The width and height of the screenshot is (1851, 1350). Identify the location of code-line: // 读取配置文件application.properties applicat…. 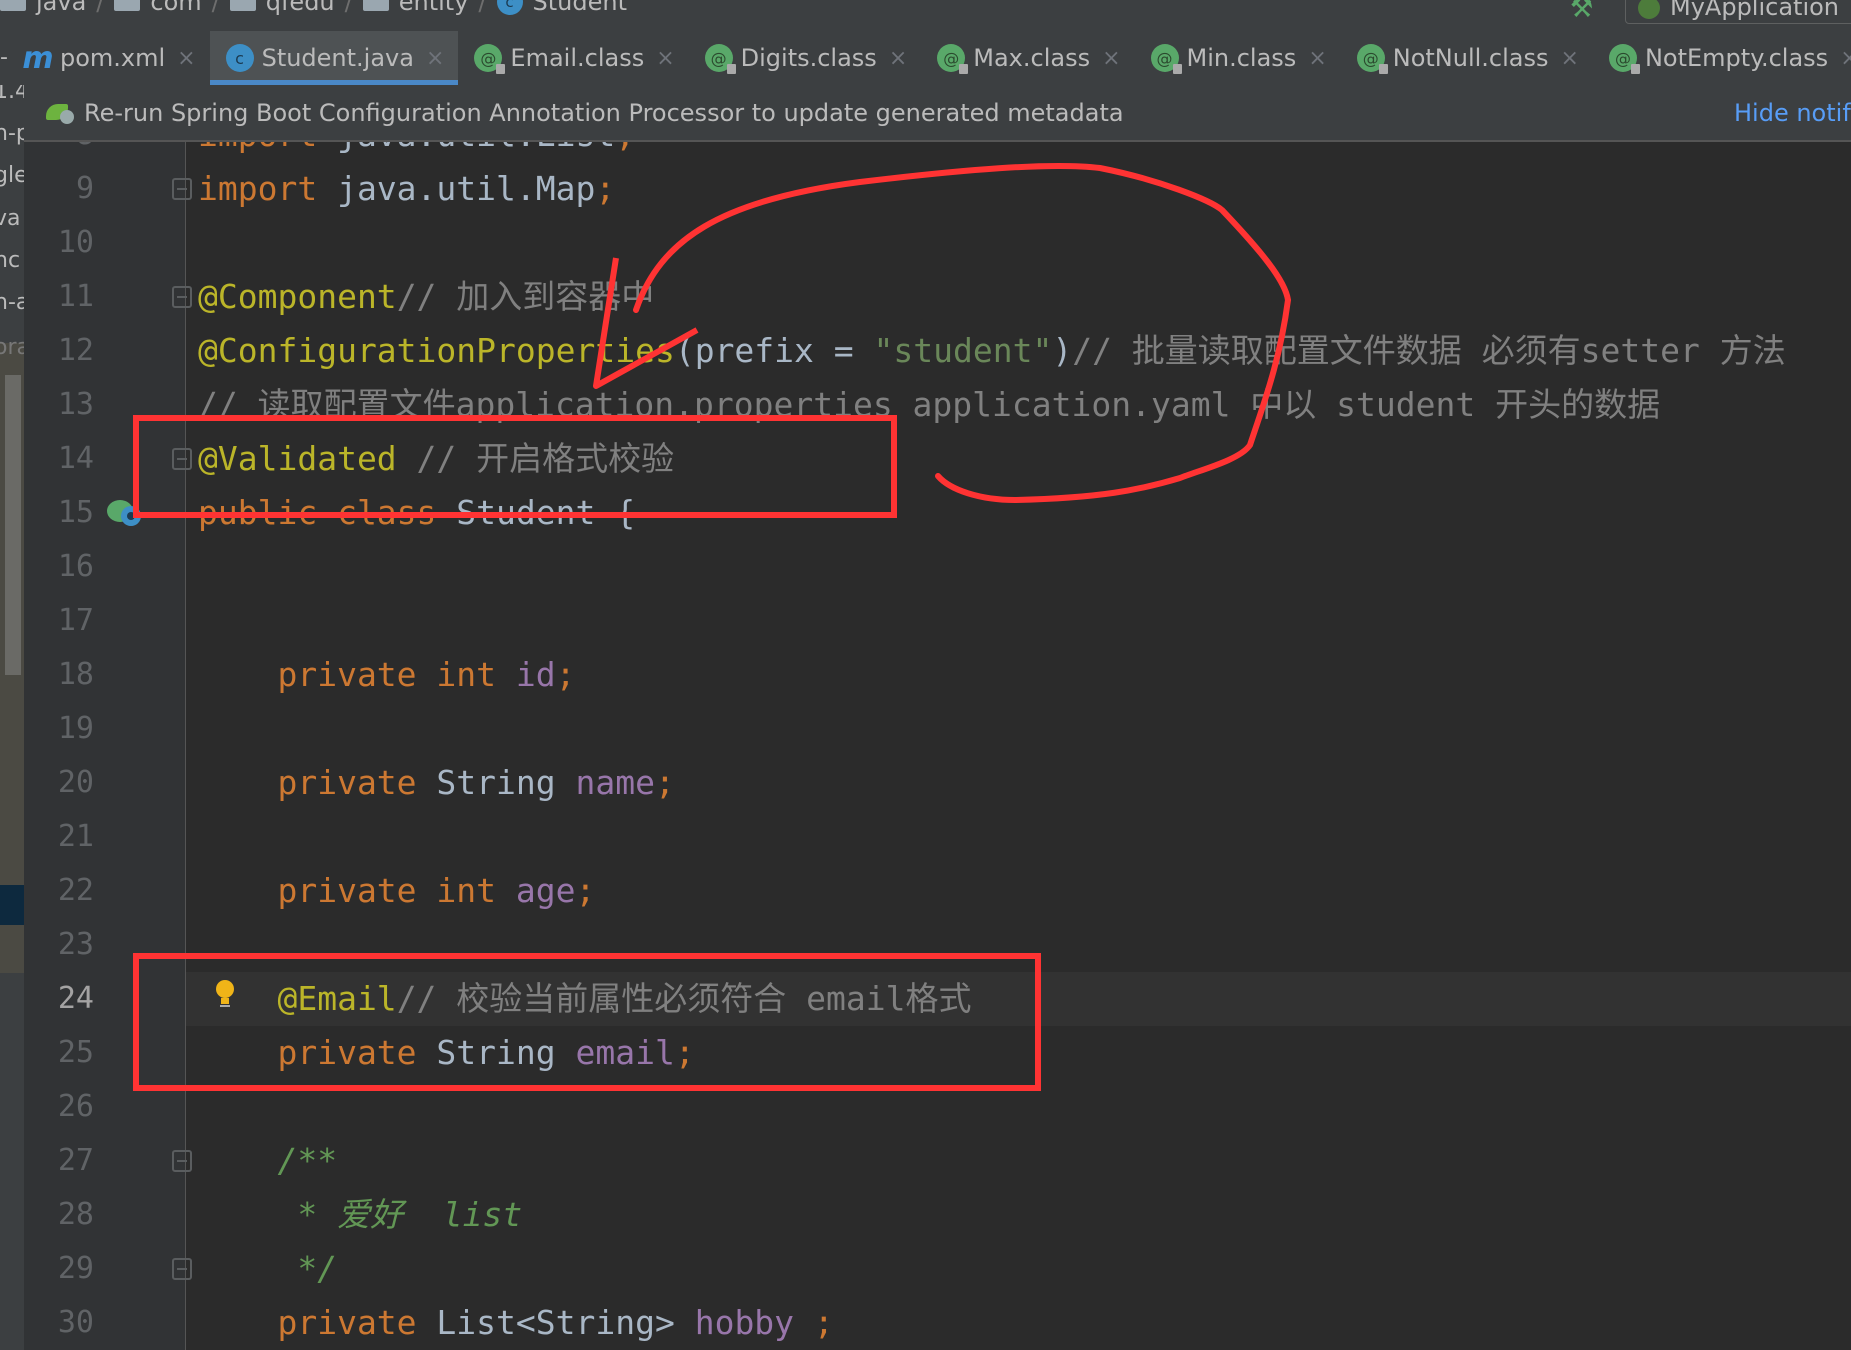
(929, 405).